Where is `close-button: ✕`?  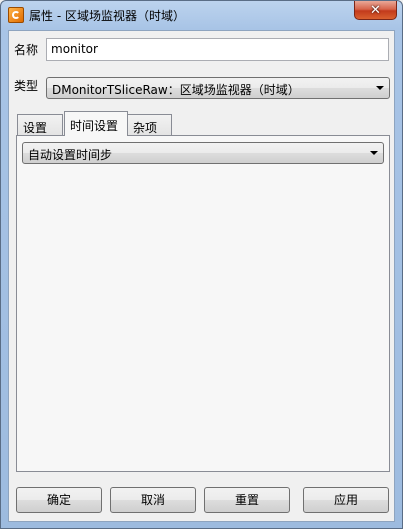 close-button: ✕ is located at coordinates (375, 10).